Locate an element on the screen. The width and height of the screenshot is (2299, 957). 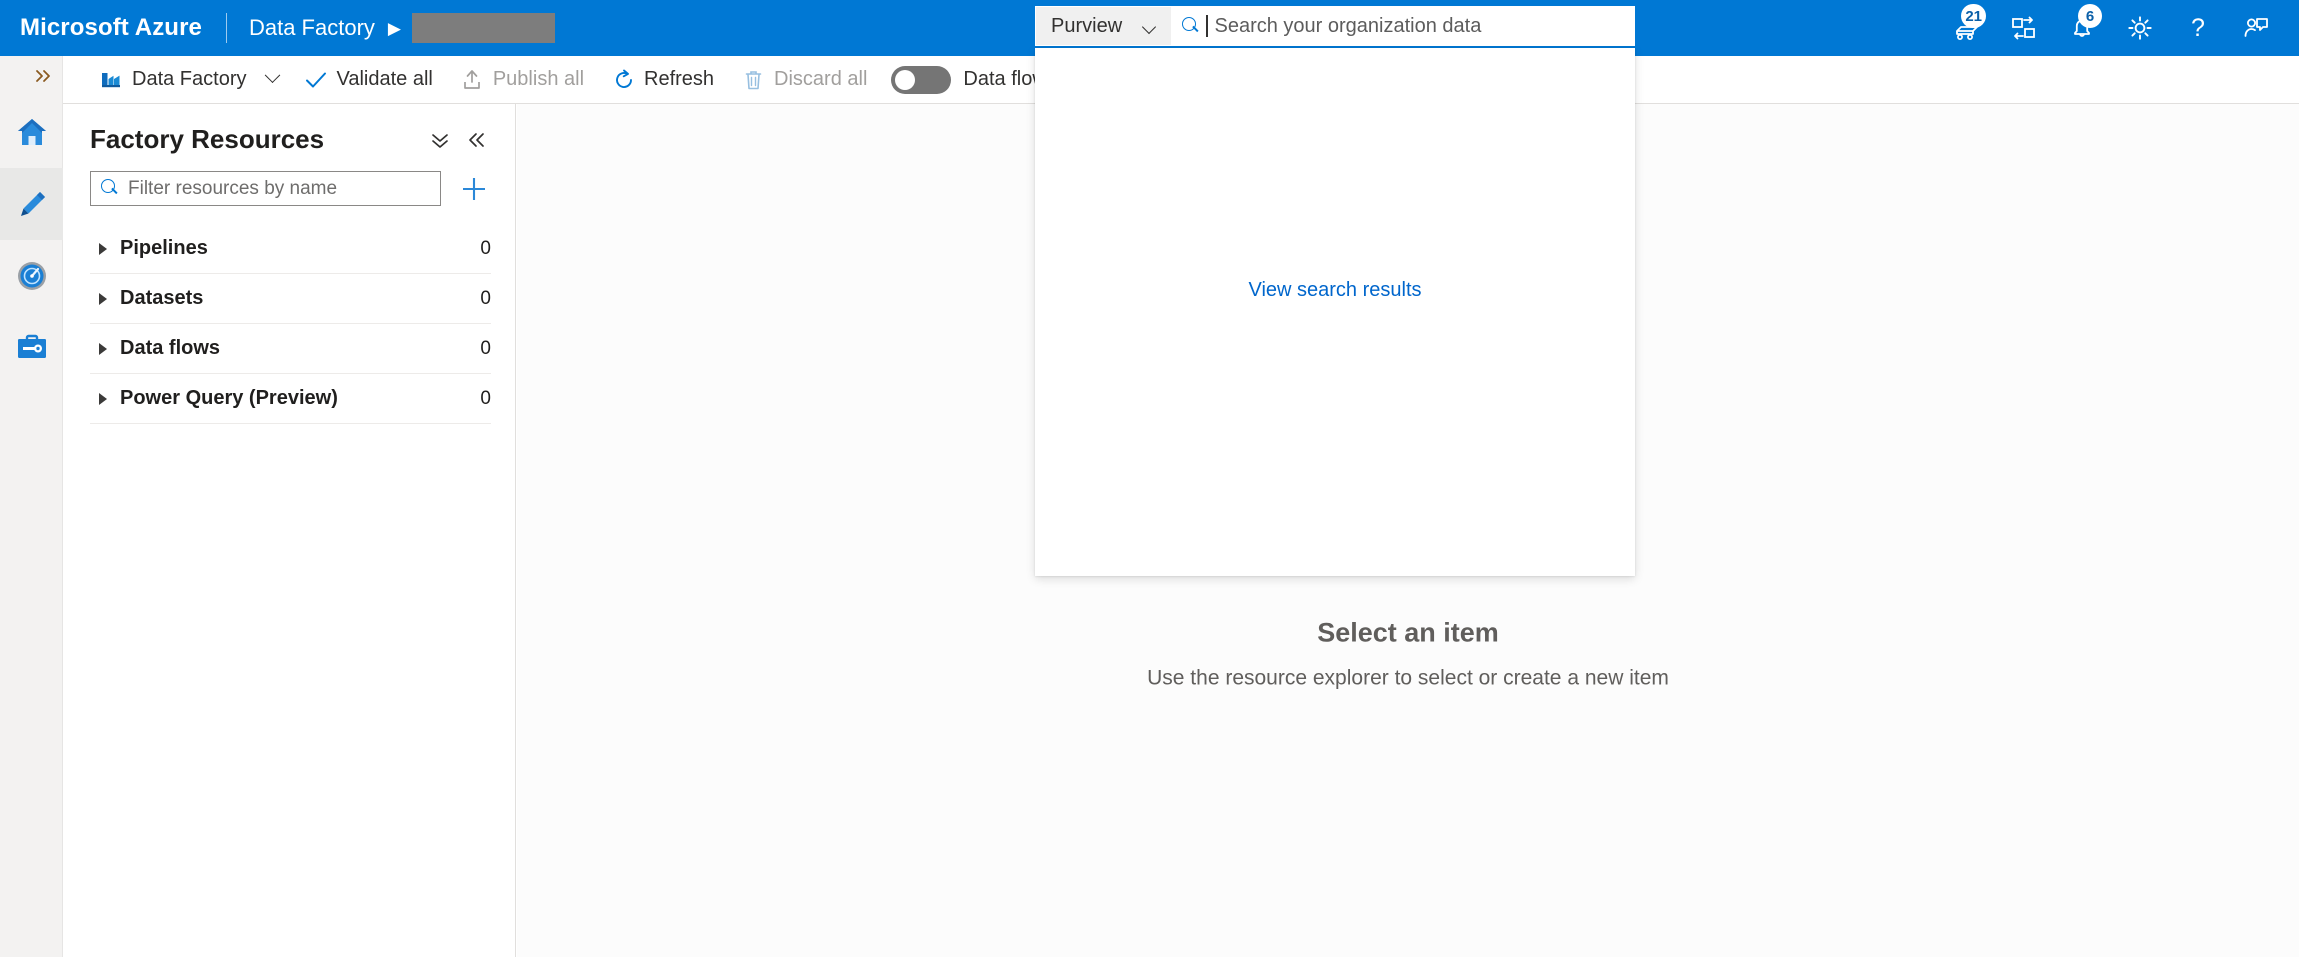
brand-divider is located at coordinates (226, 28).